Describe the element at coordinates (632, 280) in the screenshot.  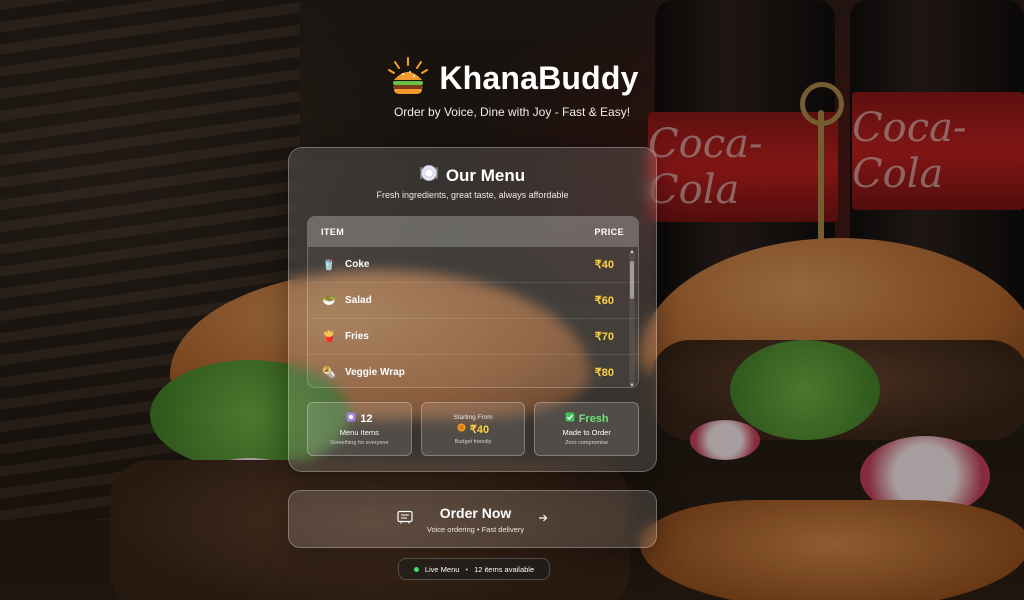
I see `scroll-thumb` at that location.